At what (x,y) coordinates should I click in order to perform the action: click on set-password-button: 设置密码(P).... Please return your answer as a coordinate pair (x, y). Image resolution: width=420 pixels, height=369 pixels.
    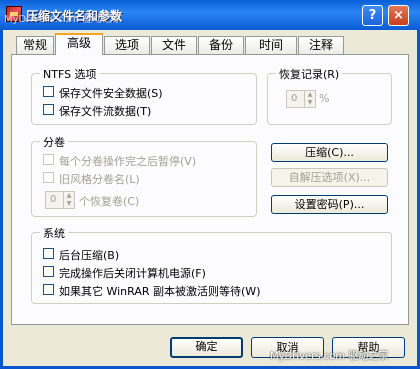
    Looking at the image, I should click on (329, 204).